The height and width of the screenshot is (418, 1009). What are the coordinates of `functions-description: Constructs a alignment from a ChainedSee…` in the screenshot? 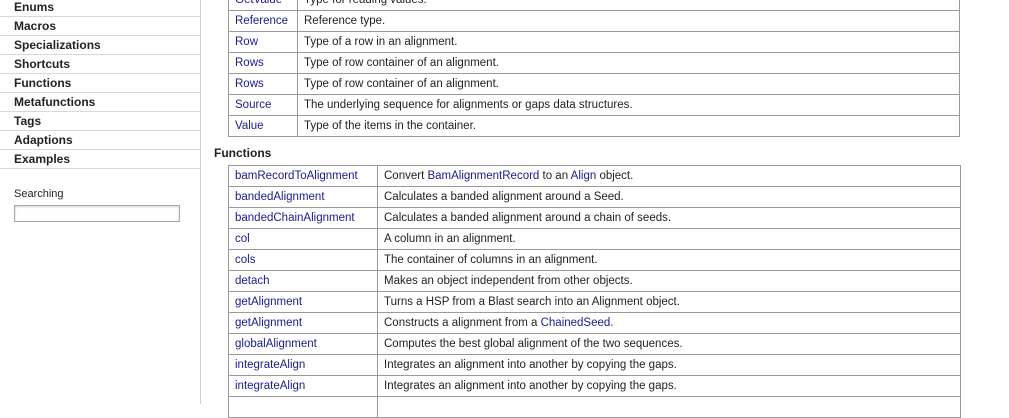 It's located at (669, 323).